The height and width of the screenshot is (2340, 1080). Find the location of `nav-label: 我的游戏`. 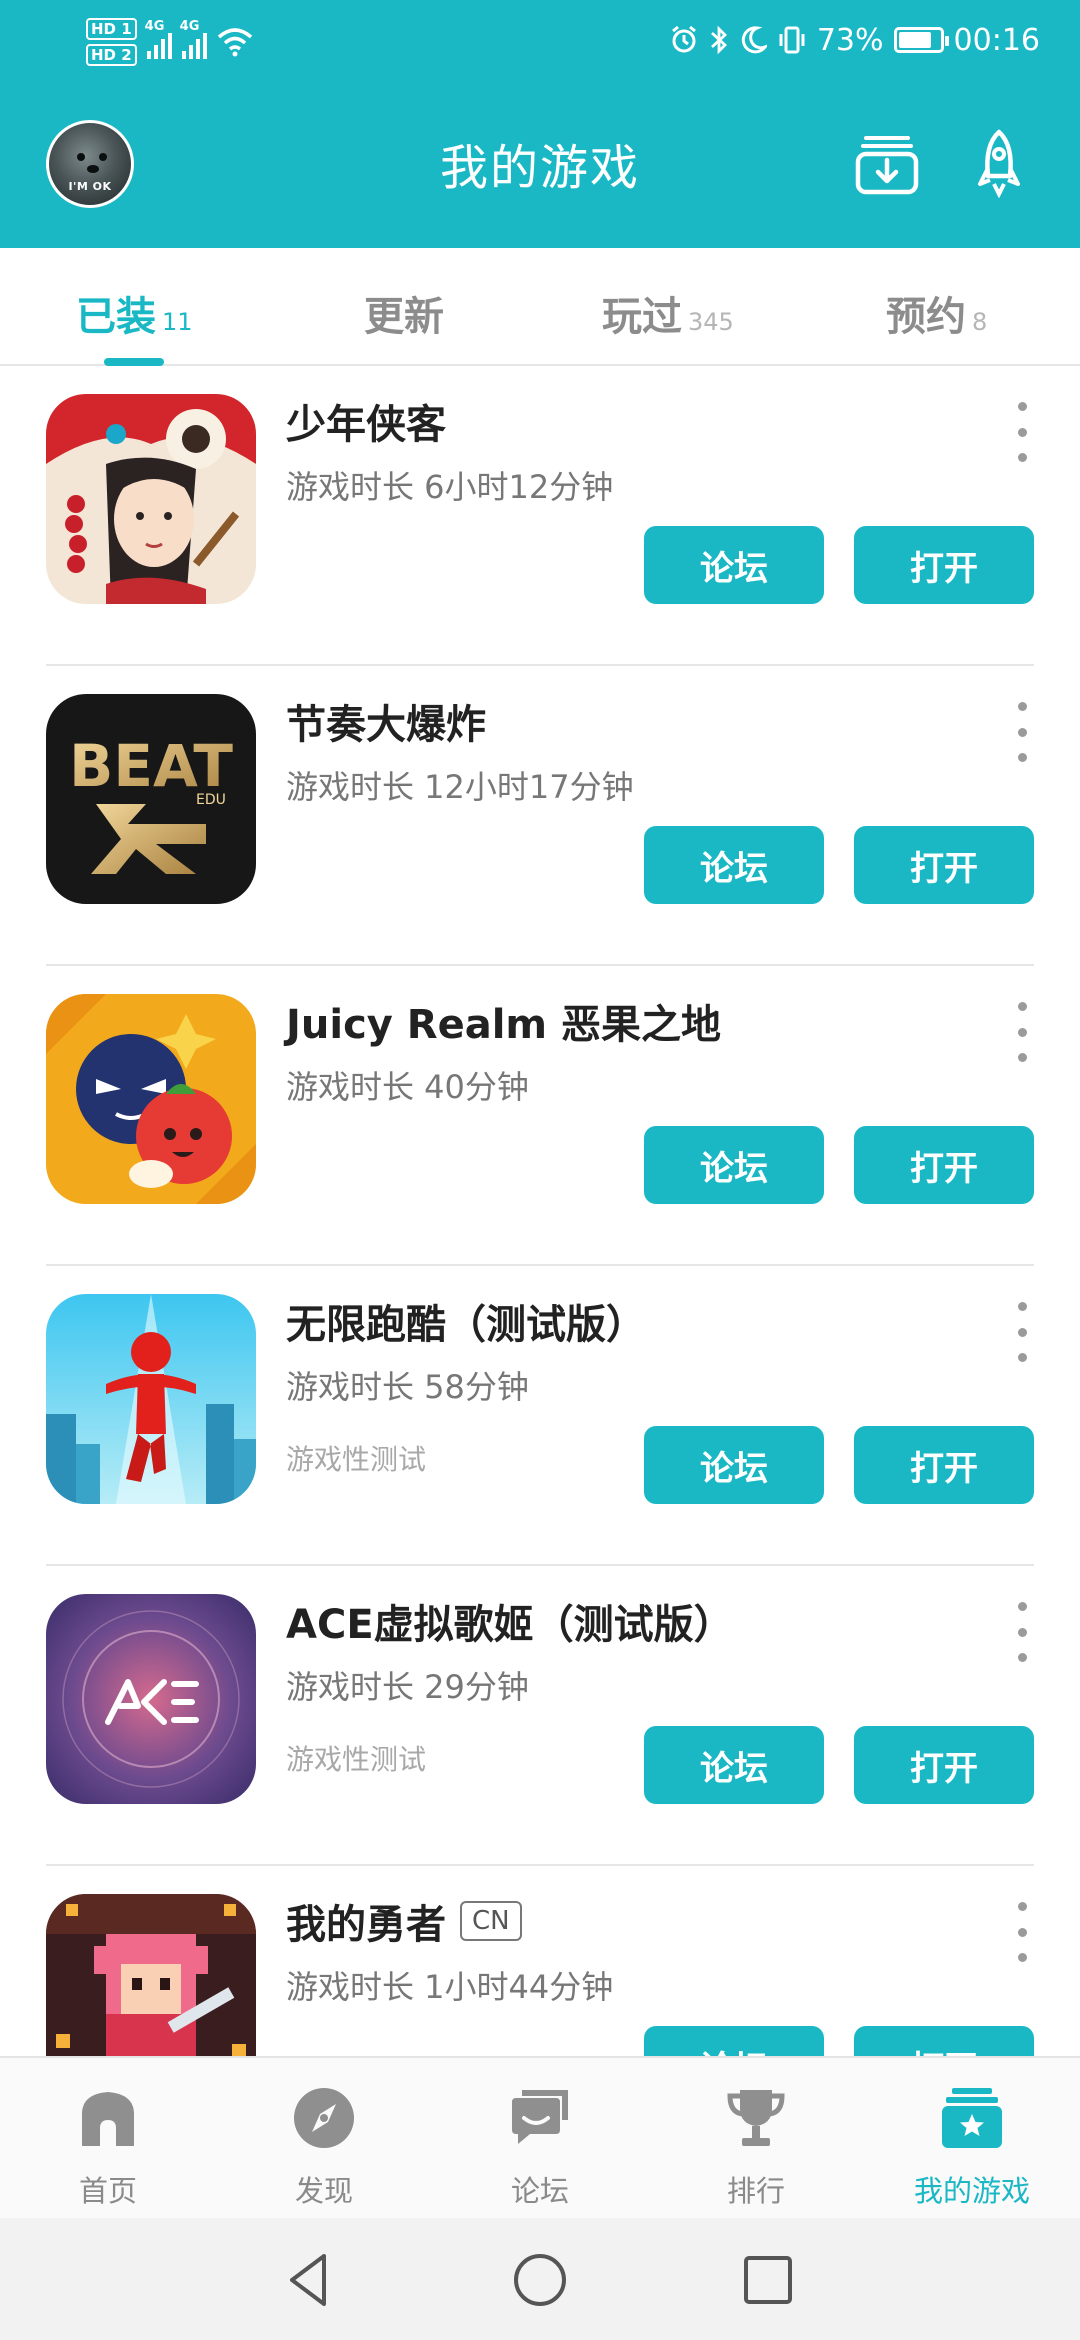

nav-label: 我的游戏 is located at coordinates (971, 2191).